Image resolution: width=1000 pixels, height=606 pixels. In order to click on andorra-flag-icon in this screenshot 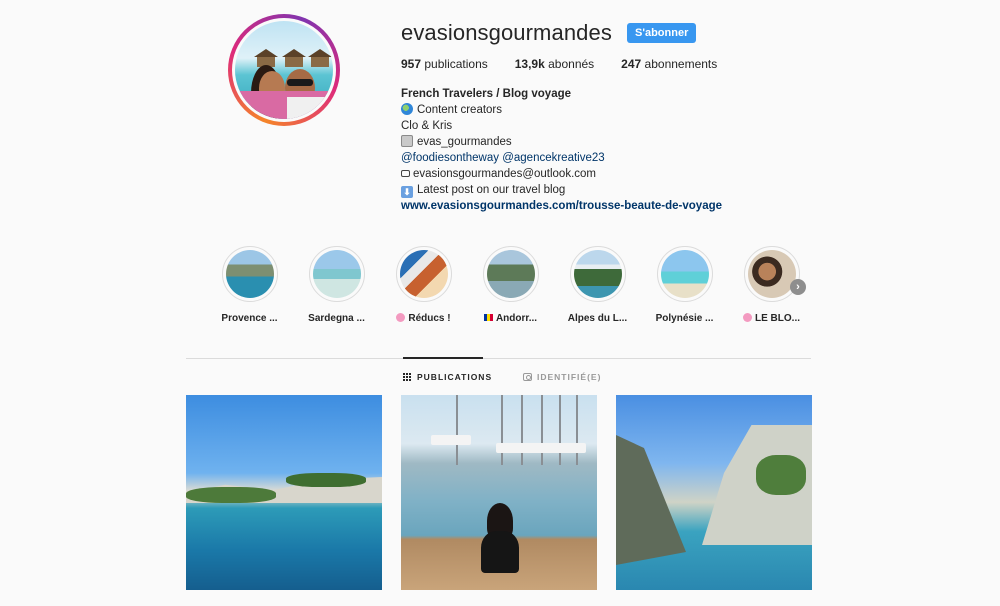, I will do `click(488, 317)`.